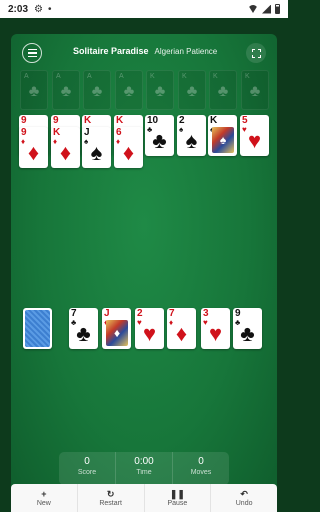 Image resolution: width=320 pixels, height=512 pixels. What do you see at coordinates (144, 461) in the screenshot?
I see `time-value: 0:00` at bounding box center [144, 461].